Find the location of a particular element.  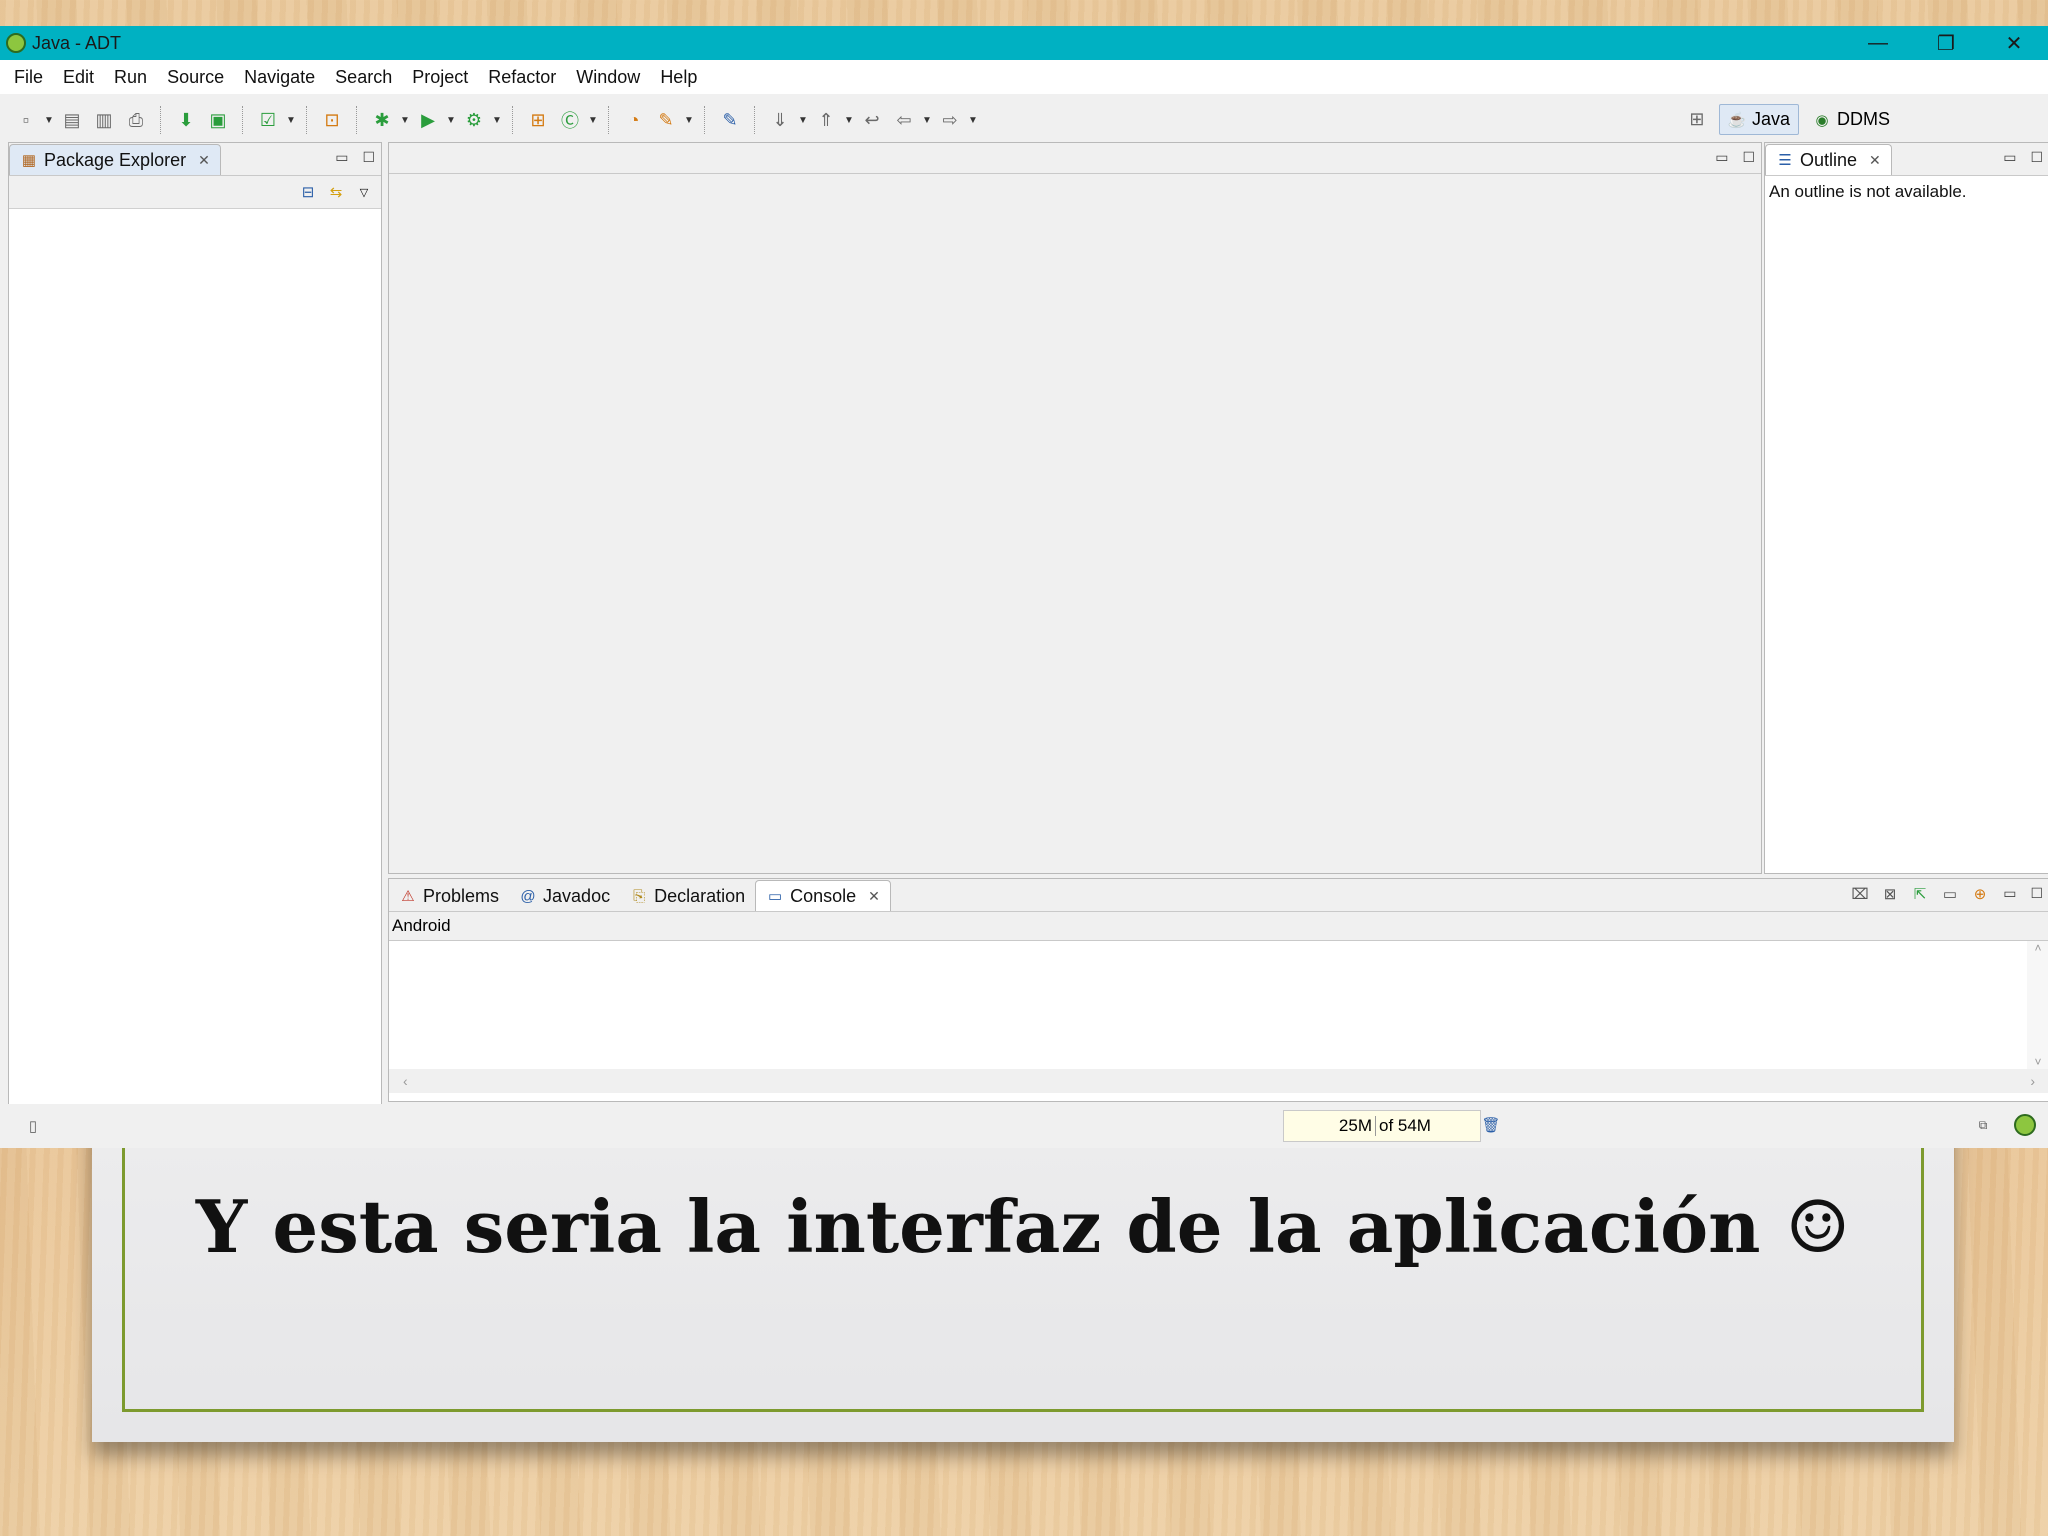

tab-package-explorer: ▦ Package Explorer ✕ is located at coordinates (115, 159).